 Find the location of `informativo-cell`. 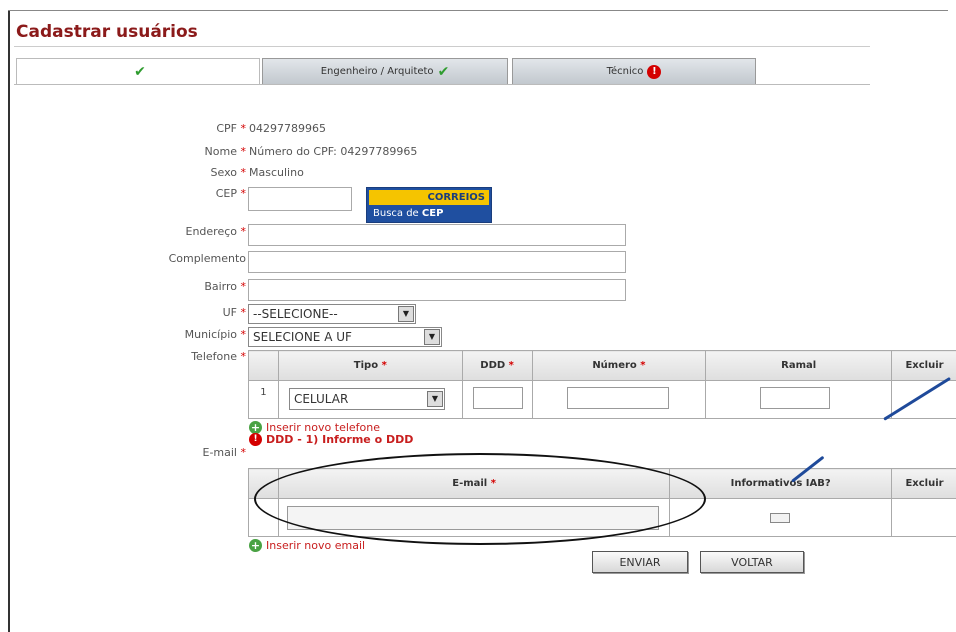

informativo-cell is located at coordinates (781, 517).